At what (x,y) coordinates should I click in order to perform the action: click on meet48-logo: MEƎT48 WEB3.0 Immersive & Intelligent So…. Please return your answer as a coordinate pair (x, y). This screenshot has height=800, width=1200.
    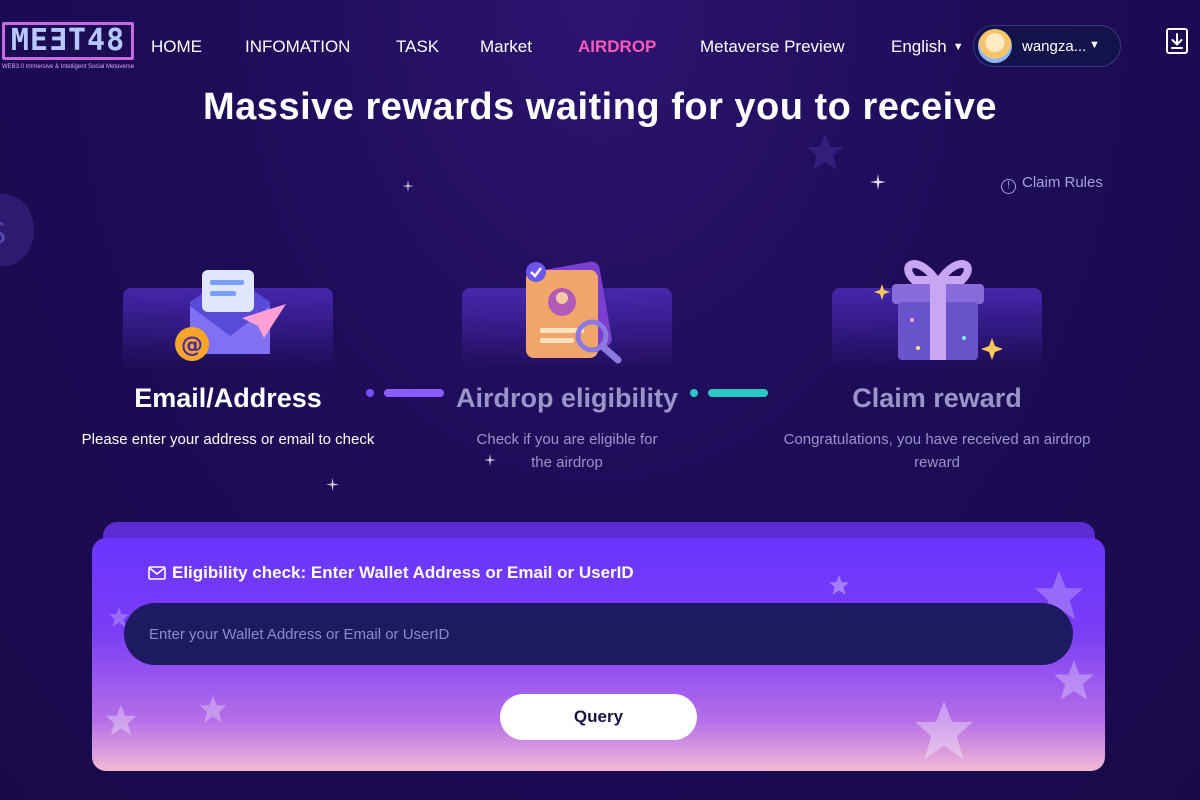
    Looking at the image, I should click on (68, 48).